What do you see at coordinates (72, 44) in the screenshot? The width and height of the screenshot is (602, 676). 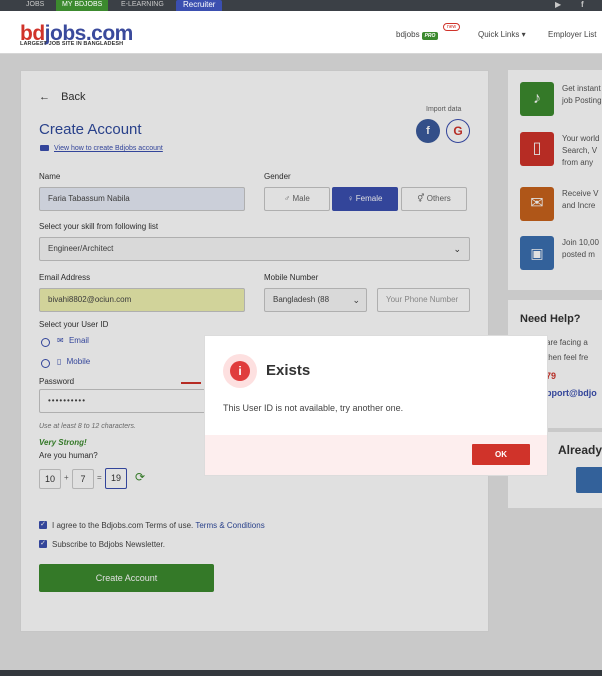 I see `logo-tagline: LARGEST JOB SITE IN BANGLADESH` at bounding box center [72, 44].